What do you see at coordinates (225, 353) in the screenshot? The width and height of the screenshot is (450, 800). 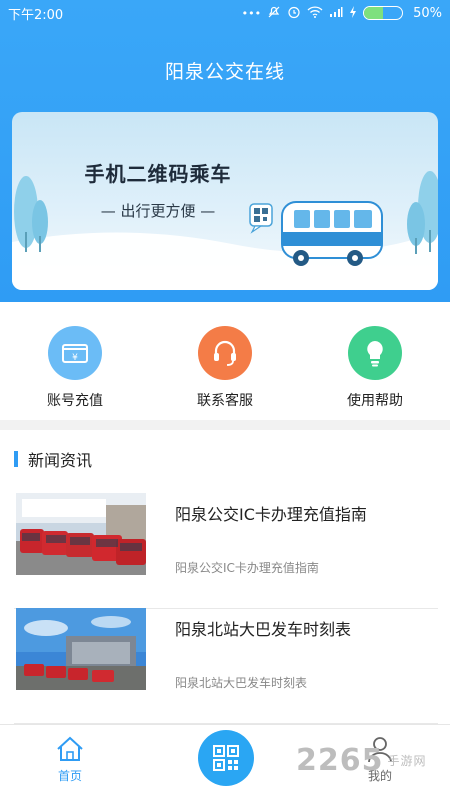 I see `headset-icon` at bounding box center [225, 353].